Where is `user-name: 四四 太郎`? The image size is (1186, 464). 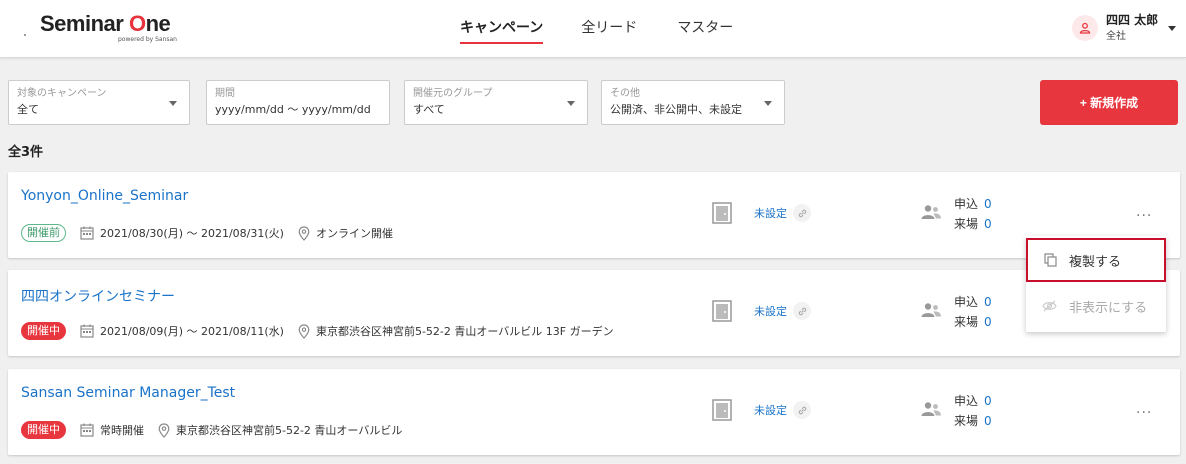 user-name: 四四 太郎 is located at coordinates (1132, 20).